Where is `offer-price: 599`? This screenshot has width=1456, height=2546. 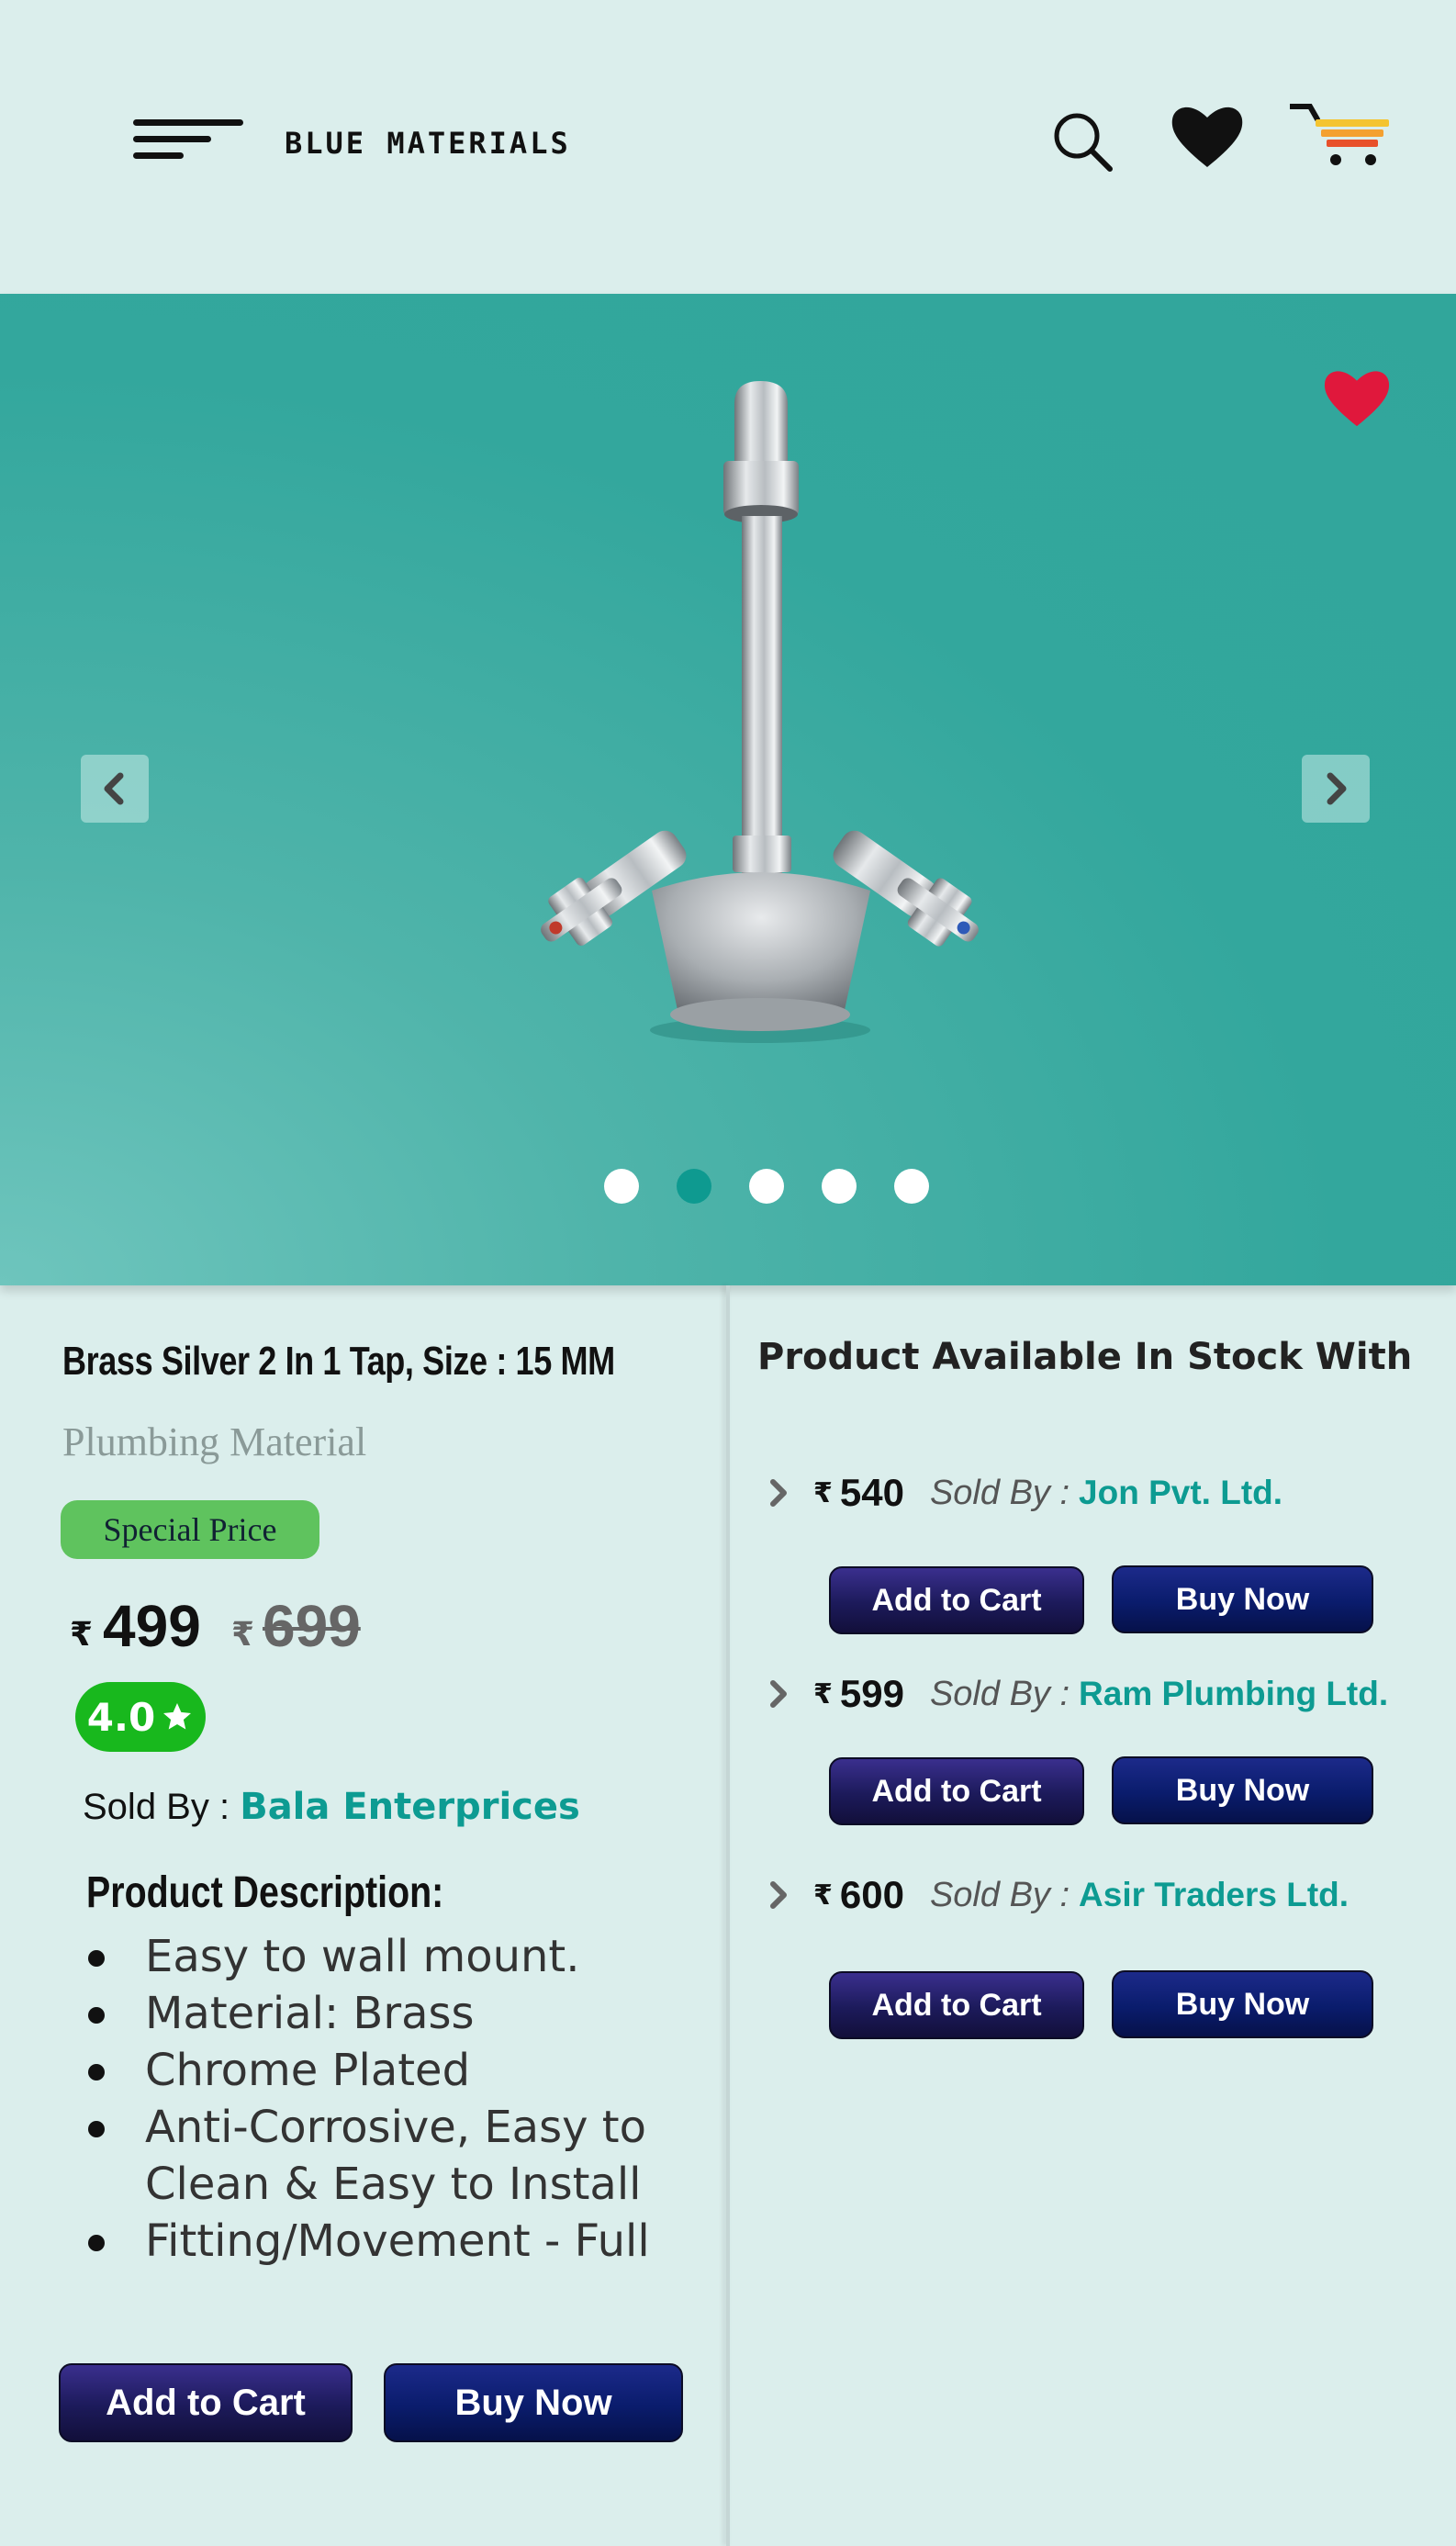
offer-price: 599 is located at coordinates (871, 1693).